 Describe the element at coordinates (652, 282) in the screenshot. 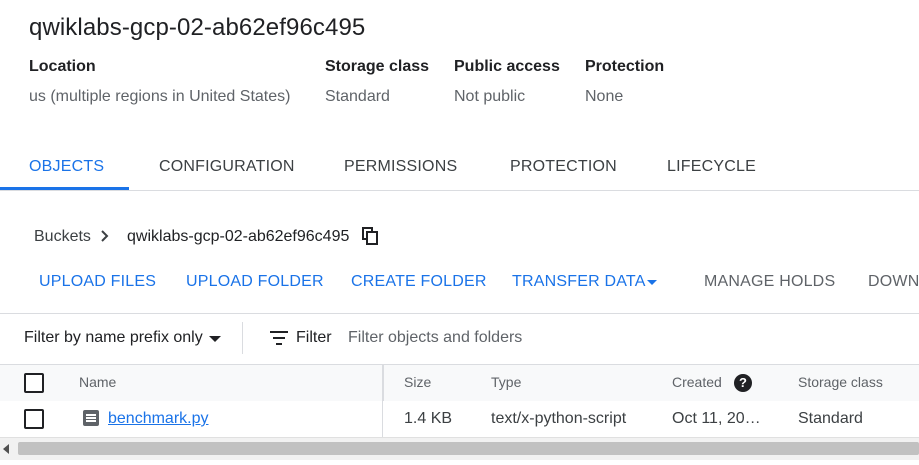

I see `chevron-down-icon` at that location.